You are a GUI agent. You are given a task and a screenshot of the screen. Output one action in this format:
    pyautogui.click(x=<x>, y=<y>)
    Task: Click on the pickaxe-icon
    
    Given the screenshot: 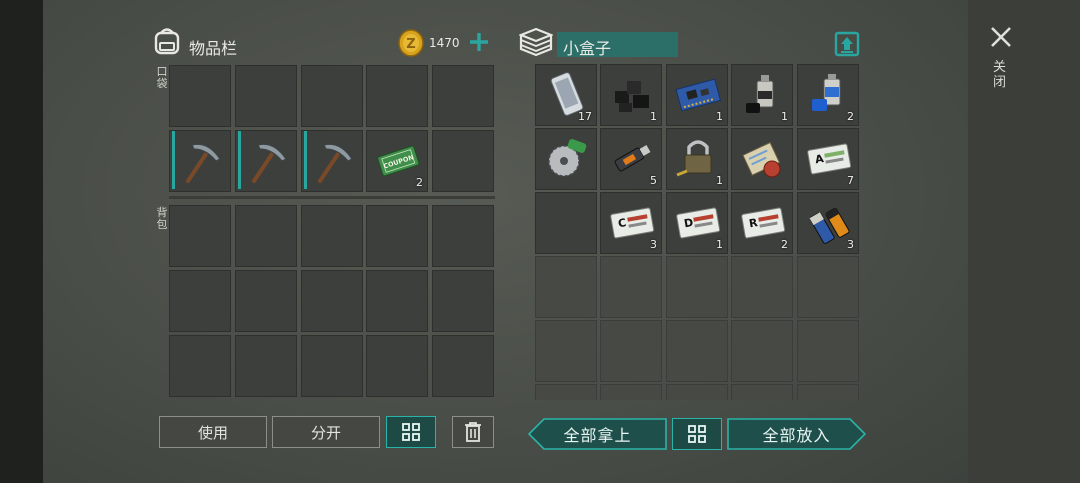 What is the action you would take?
    pyautogui.click(x=201, y=160)
    